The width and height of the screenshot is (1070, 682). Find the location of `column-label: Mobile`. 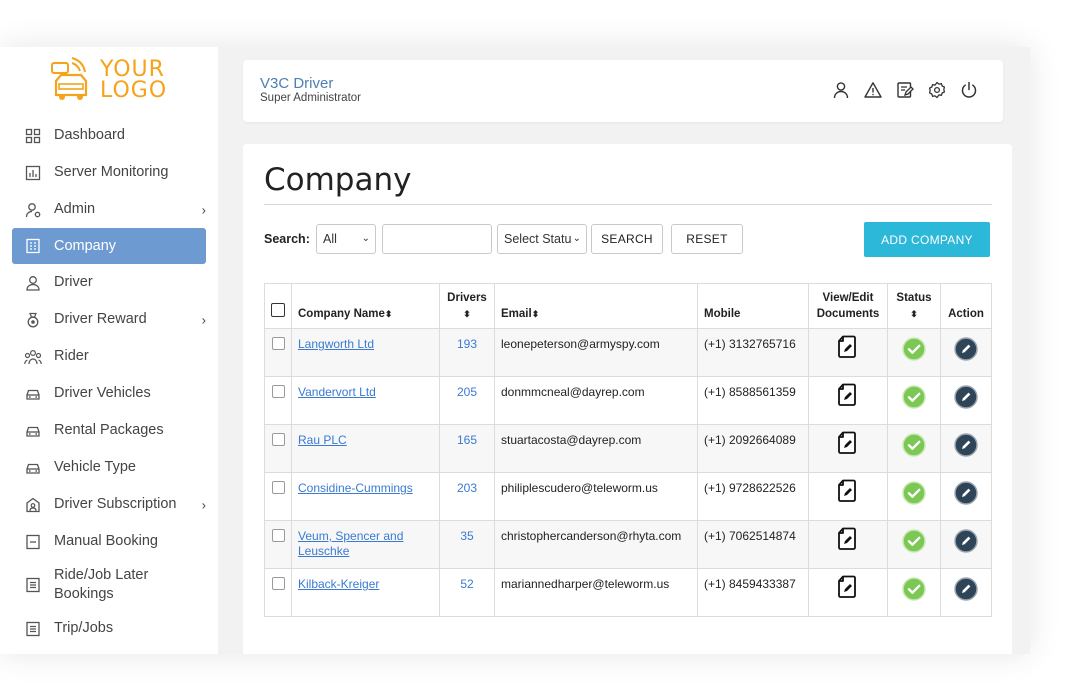

column-label: Mobile is located at coordinates (722, 314).